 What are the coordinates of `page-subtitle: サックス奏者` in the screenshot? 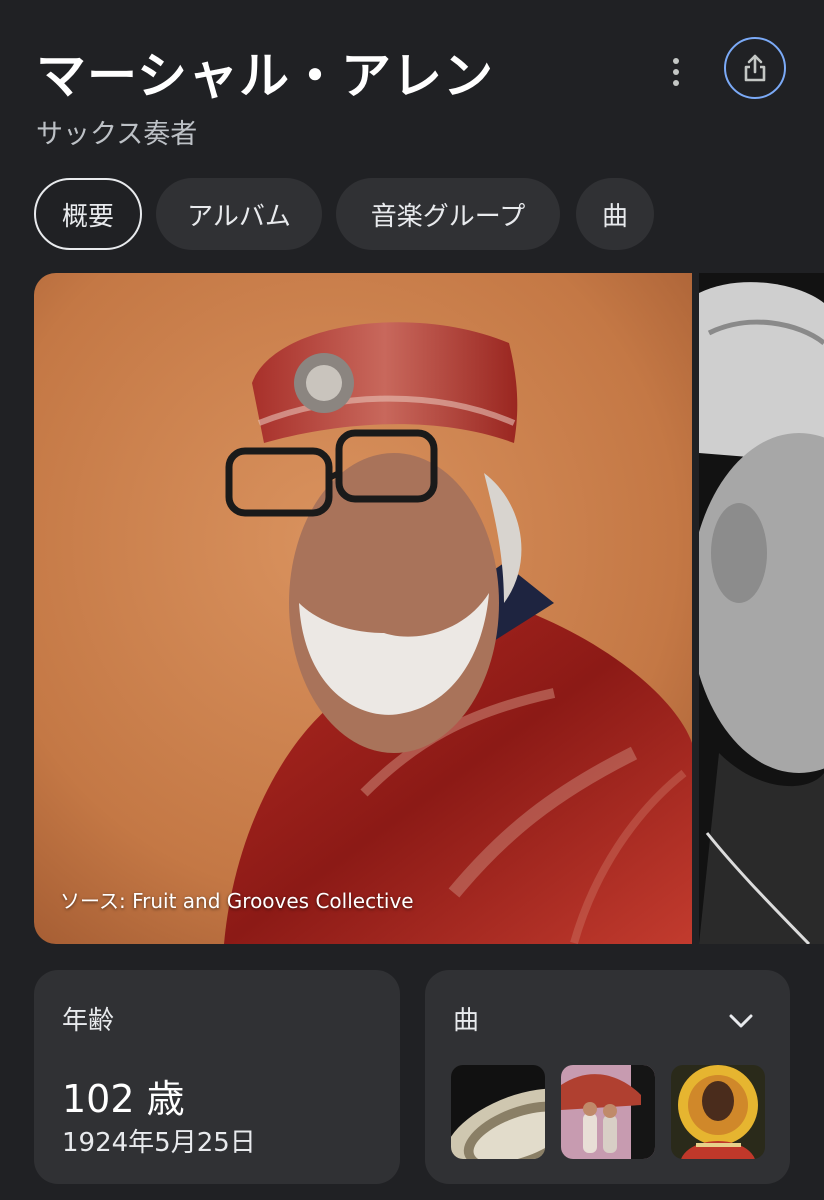 It's located at (117, 134).